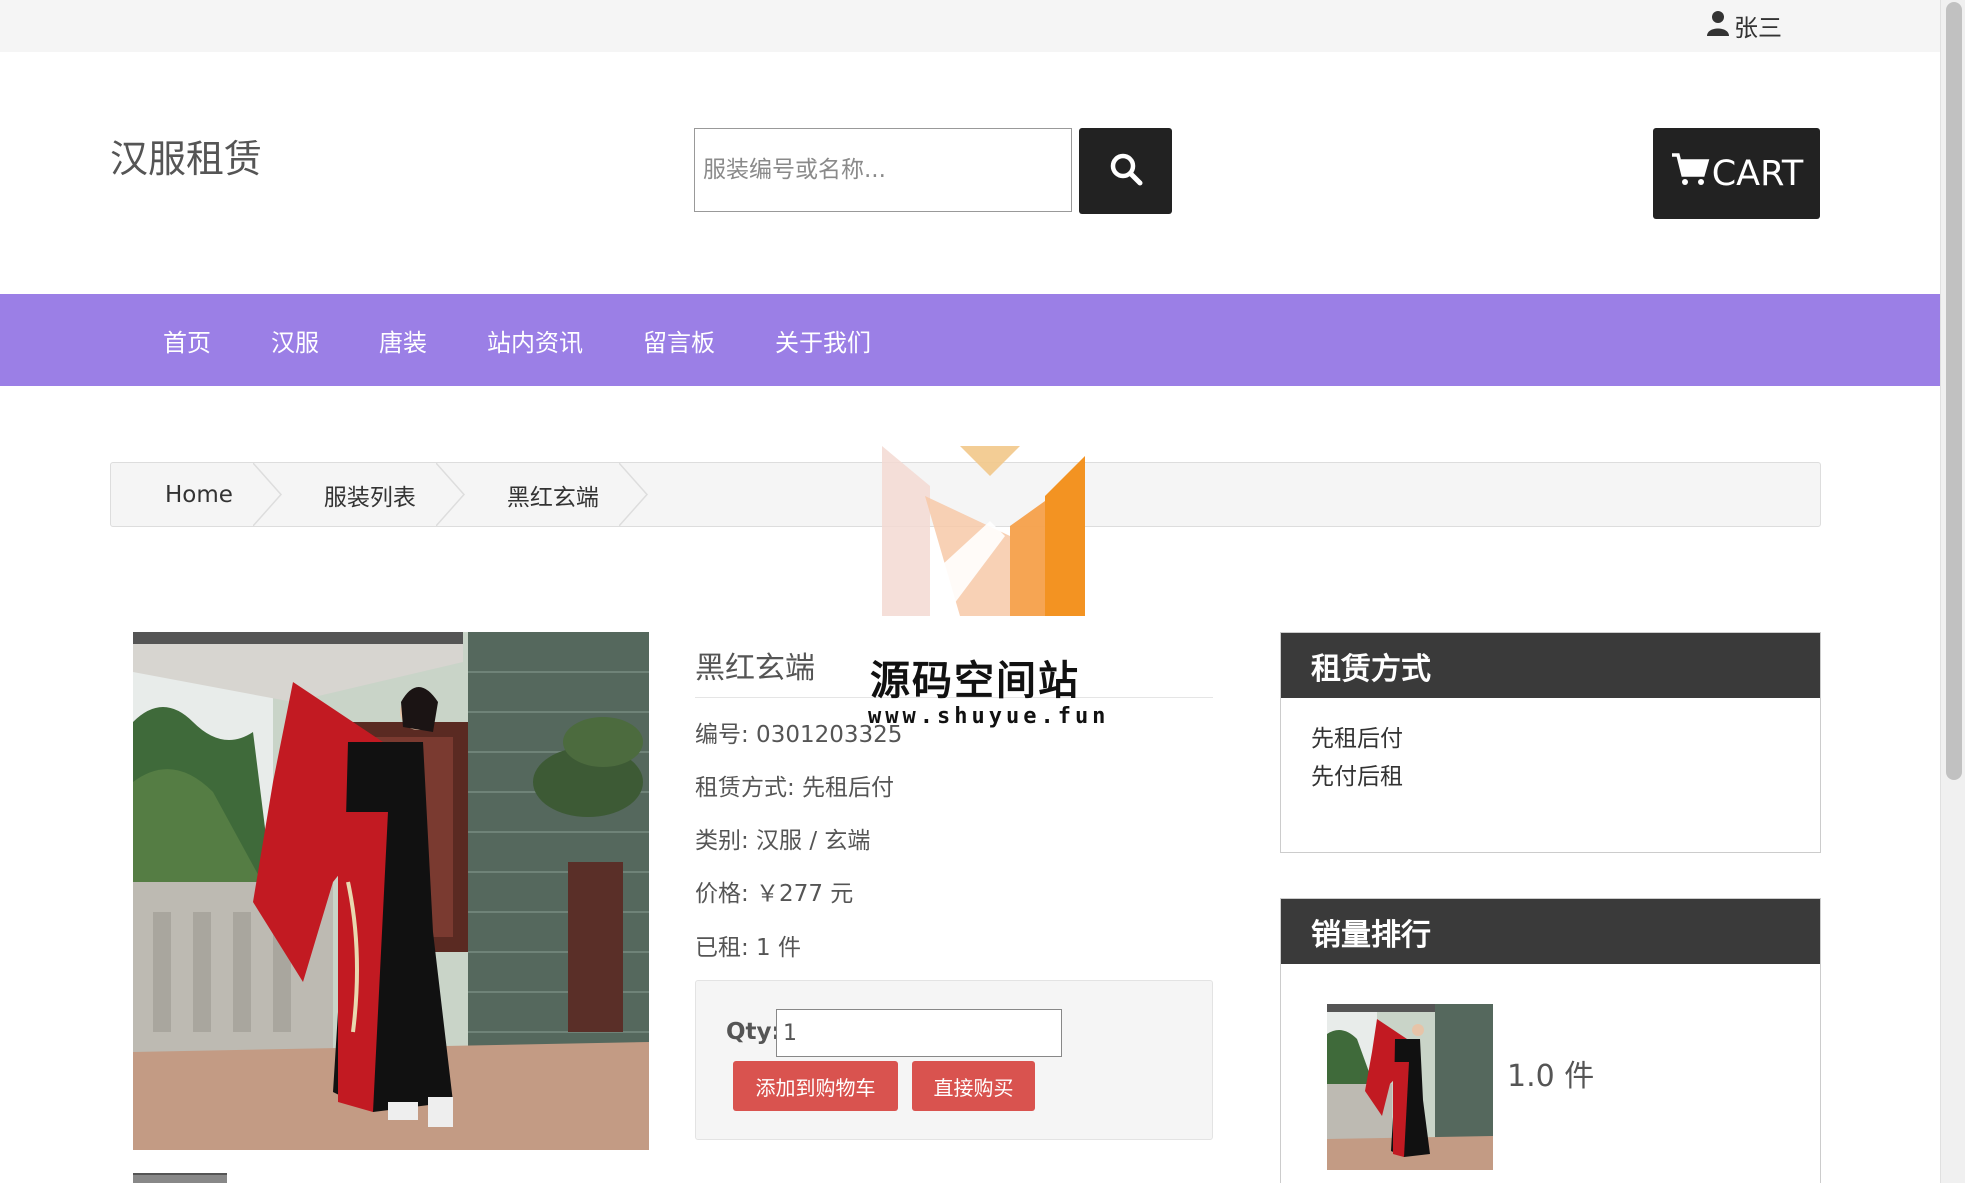  What do you see at coordinates (795, 788) in the screenshot?
I see `product-rent-mode: 租赁方式: 先租后付` at bounding box center [795, 788].